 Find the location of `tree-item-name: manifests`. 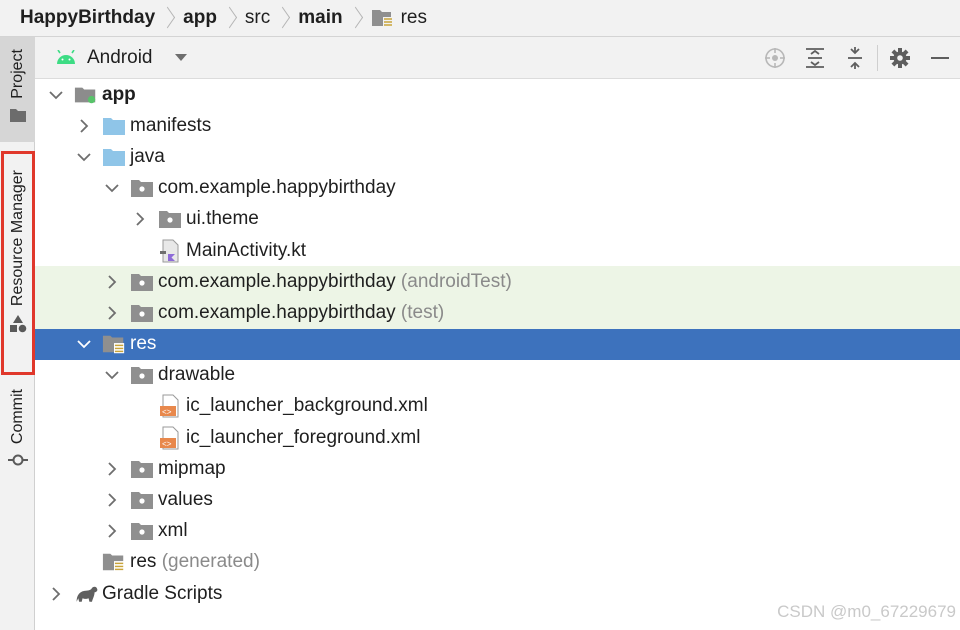

tree-item-name: manifests is located at coordinates (171, 125).